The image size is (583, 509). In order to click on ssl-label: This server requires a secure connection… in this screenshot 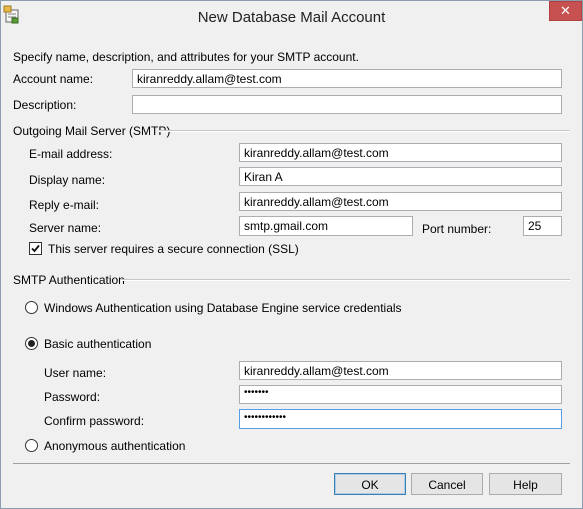, I will do `click(173, 249)`.